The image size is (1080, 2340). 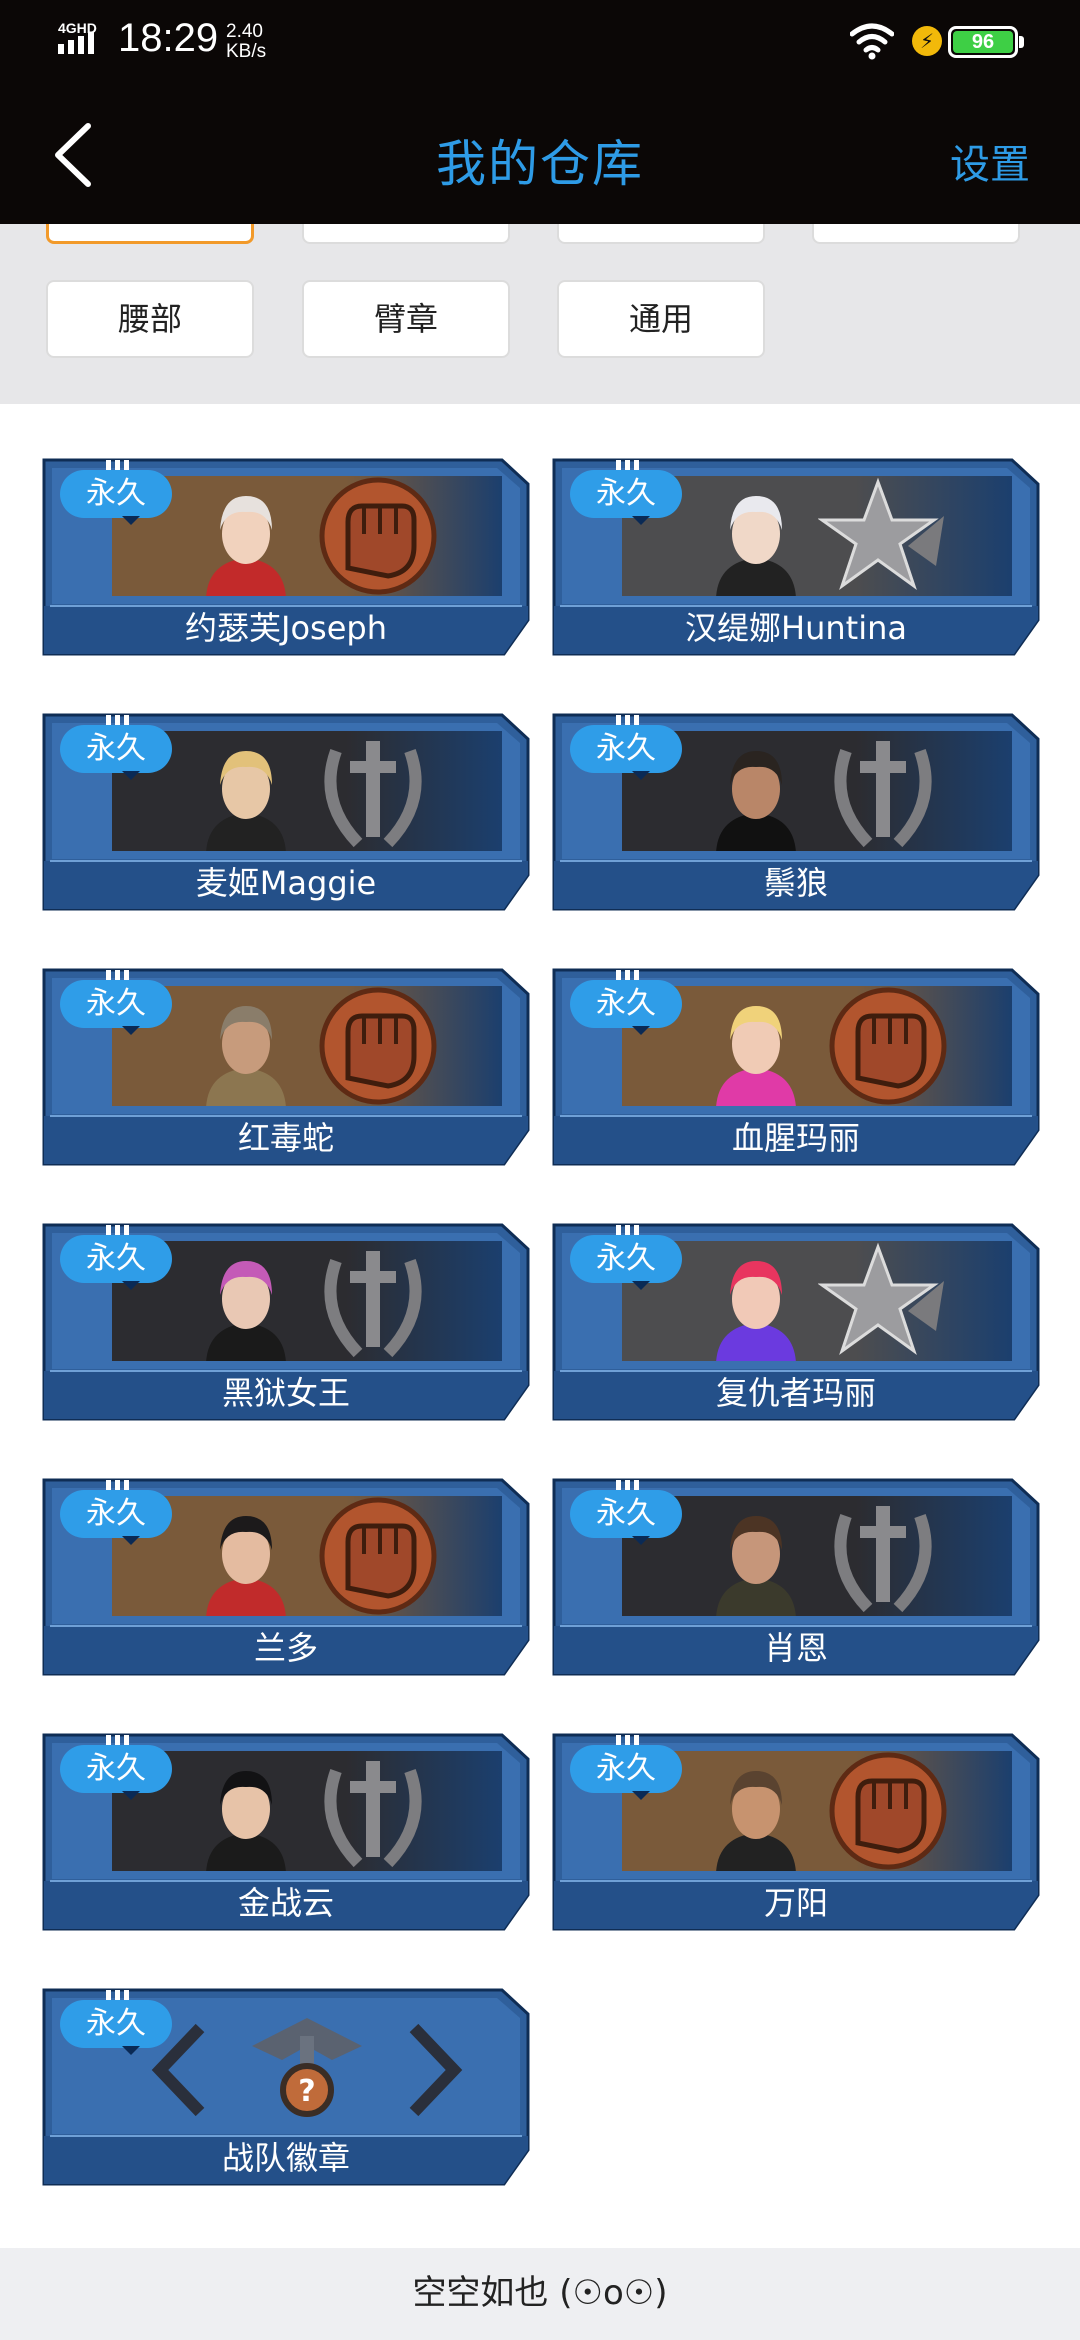 I want to click on app-header: 4GHD 18:29 2.40 KB/s ⚡ 96 我的仓库 设置, so click(x=540, y=112).